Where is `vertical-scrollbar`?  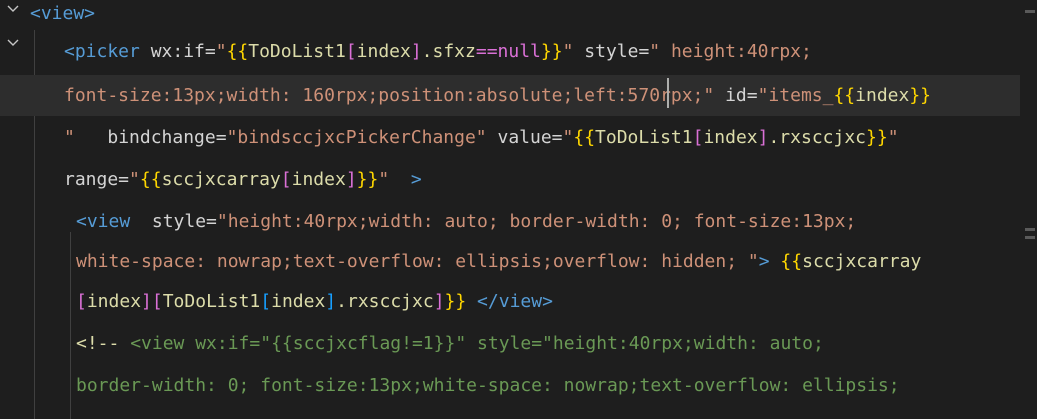
vertical-scrollbar is located at coordinates (1030, 209).